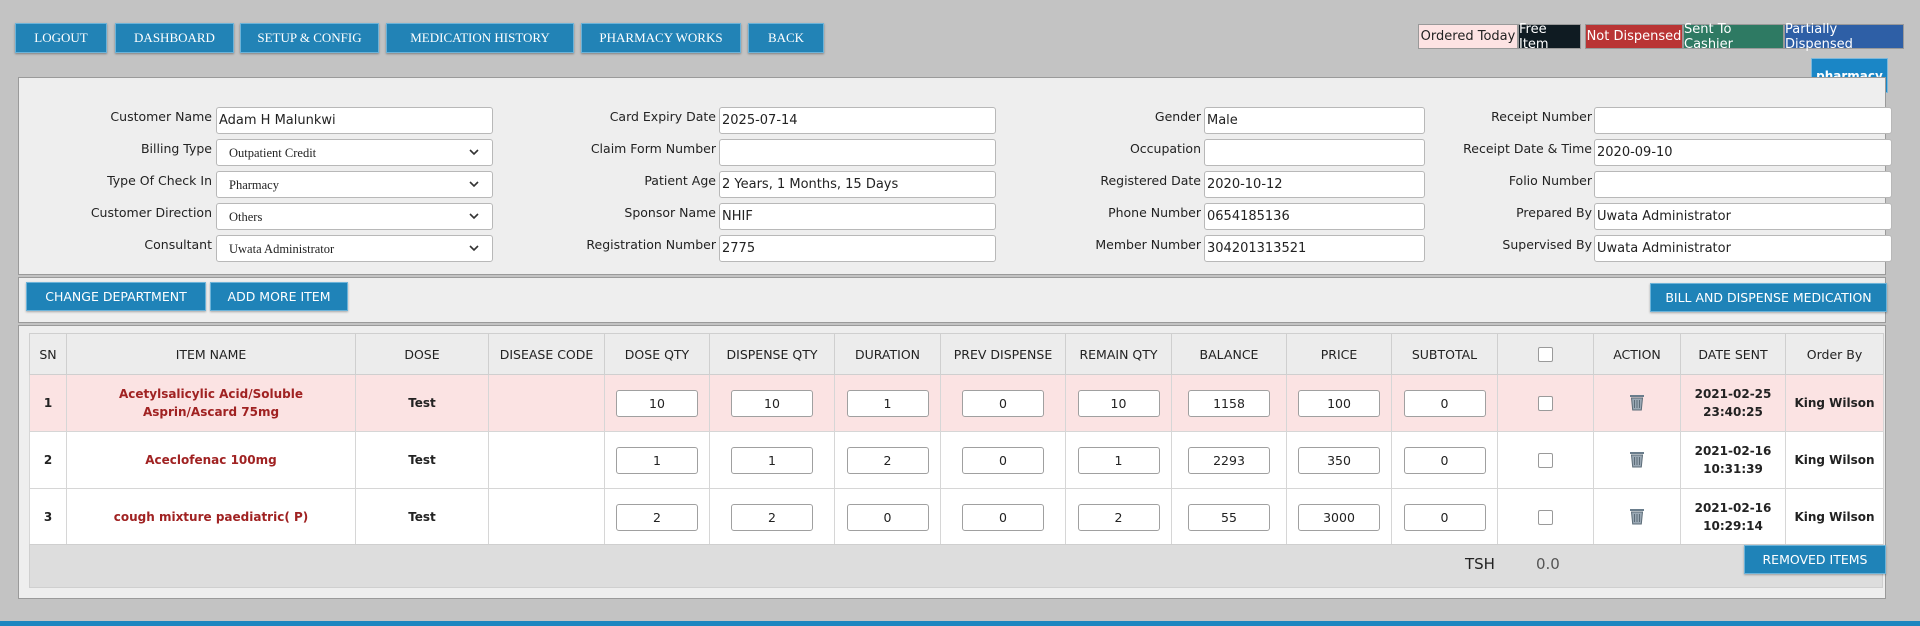  I want to click on row-sn: 2, so click(48, 460).